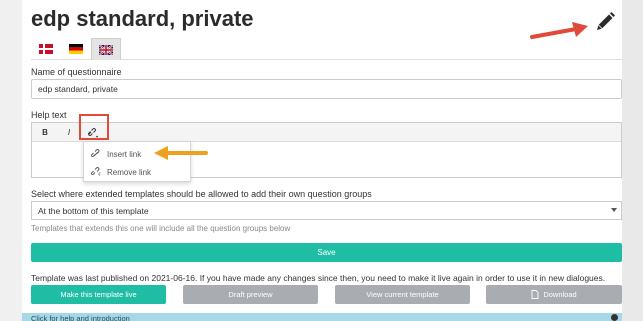 The width and height of the screenshot is (643, 321). What do you see at coordinates (93, 210) in the screenshot?
I see `extended-templates-value: At the bottom of this template` at bounding box center [93, 210].